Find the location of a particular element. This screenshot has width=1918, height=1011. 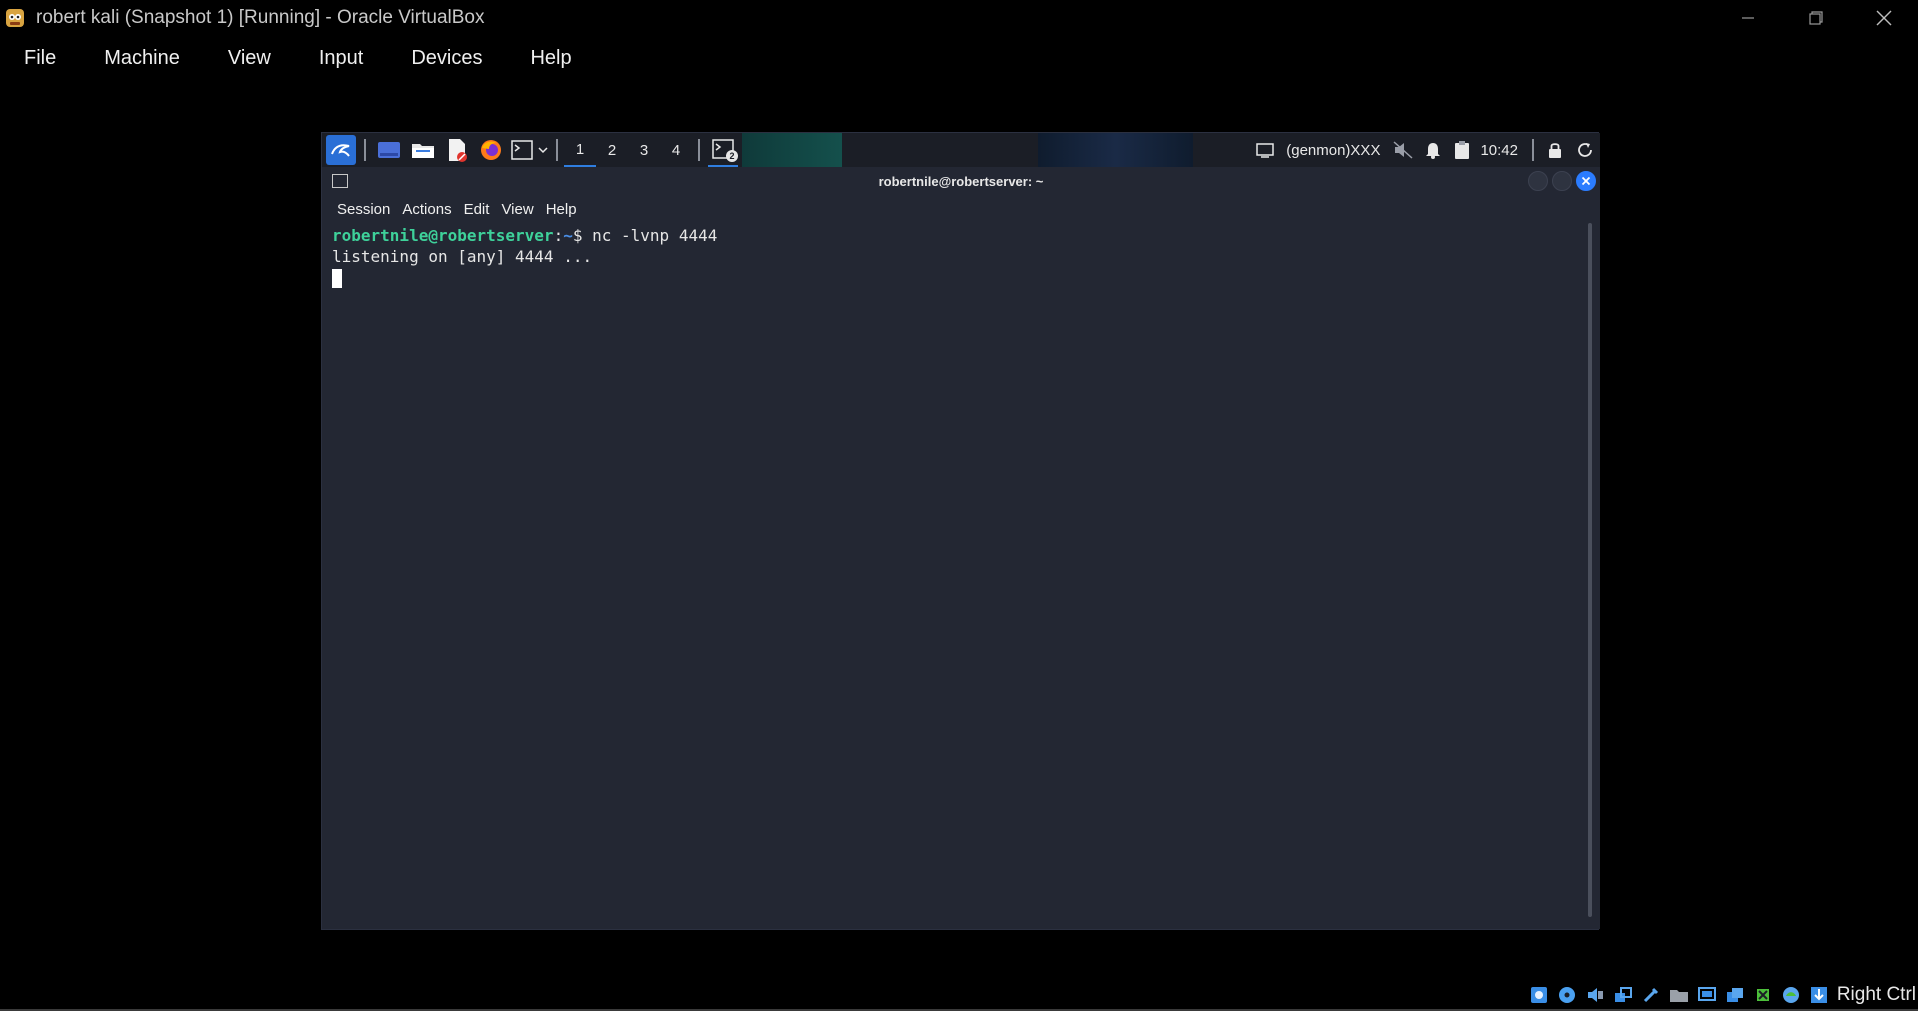

text-editor-button is located at coordinates (457, 150).